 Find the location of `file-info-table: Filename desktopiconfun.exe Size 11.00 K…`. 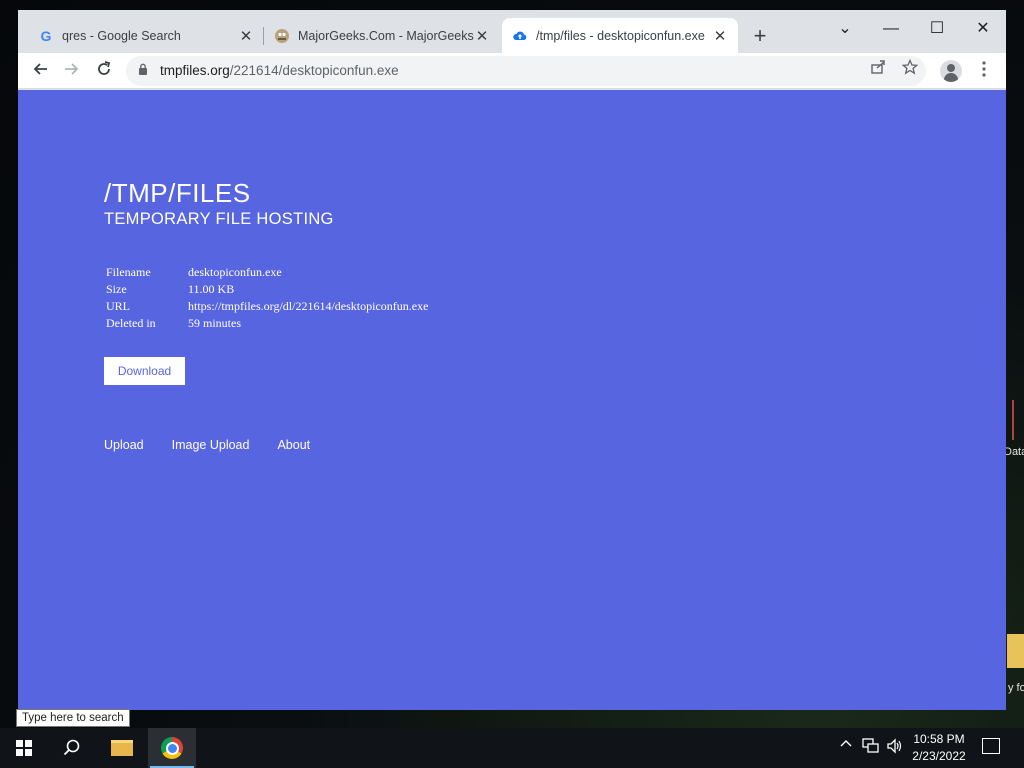

file-info-table: Filename desktopiconfun.exe Size 11.00 K… is located at coordinates (267, 298).